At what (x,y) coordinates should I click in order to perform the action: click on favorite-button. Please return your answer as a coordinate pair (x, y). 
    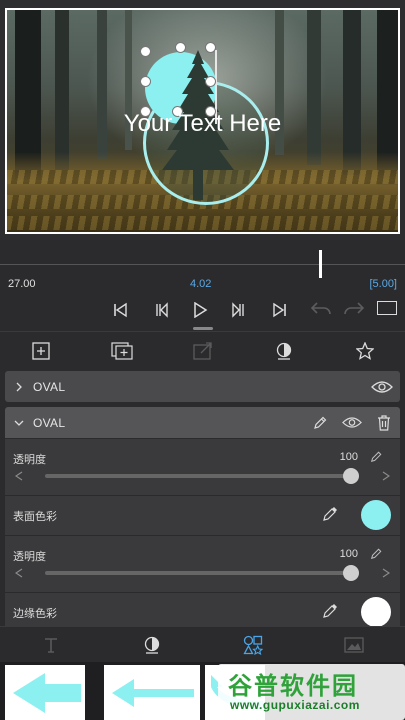
    Looking at the image, I should click on (364, 350).